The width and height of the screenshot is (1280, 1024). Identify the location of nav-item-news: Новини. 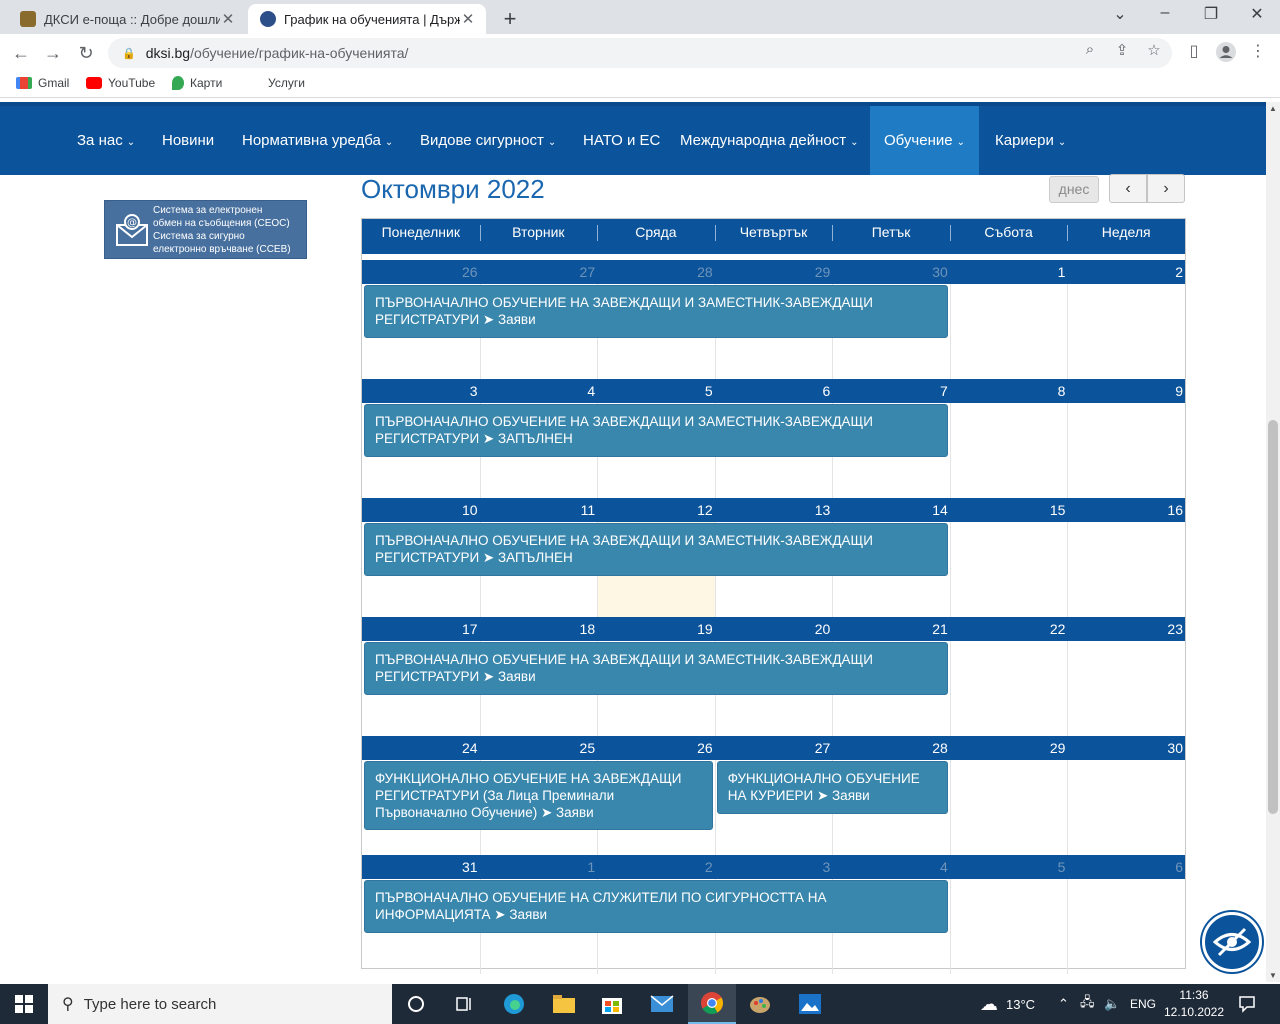
(188, 140).